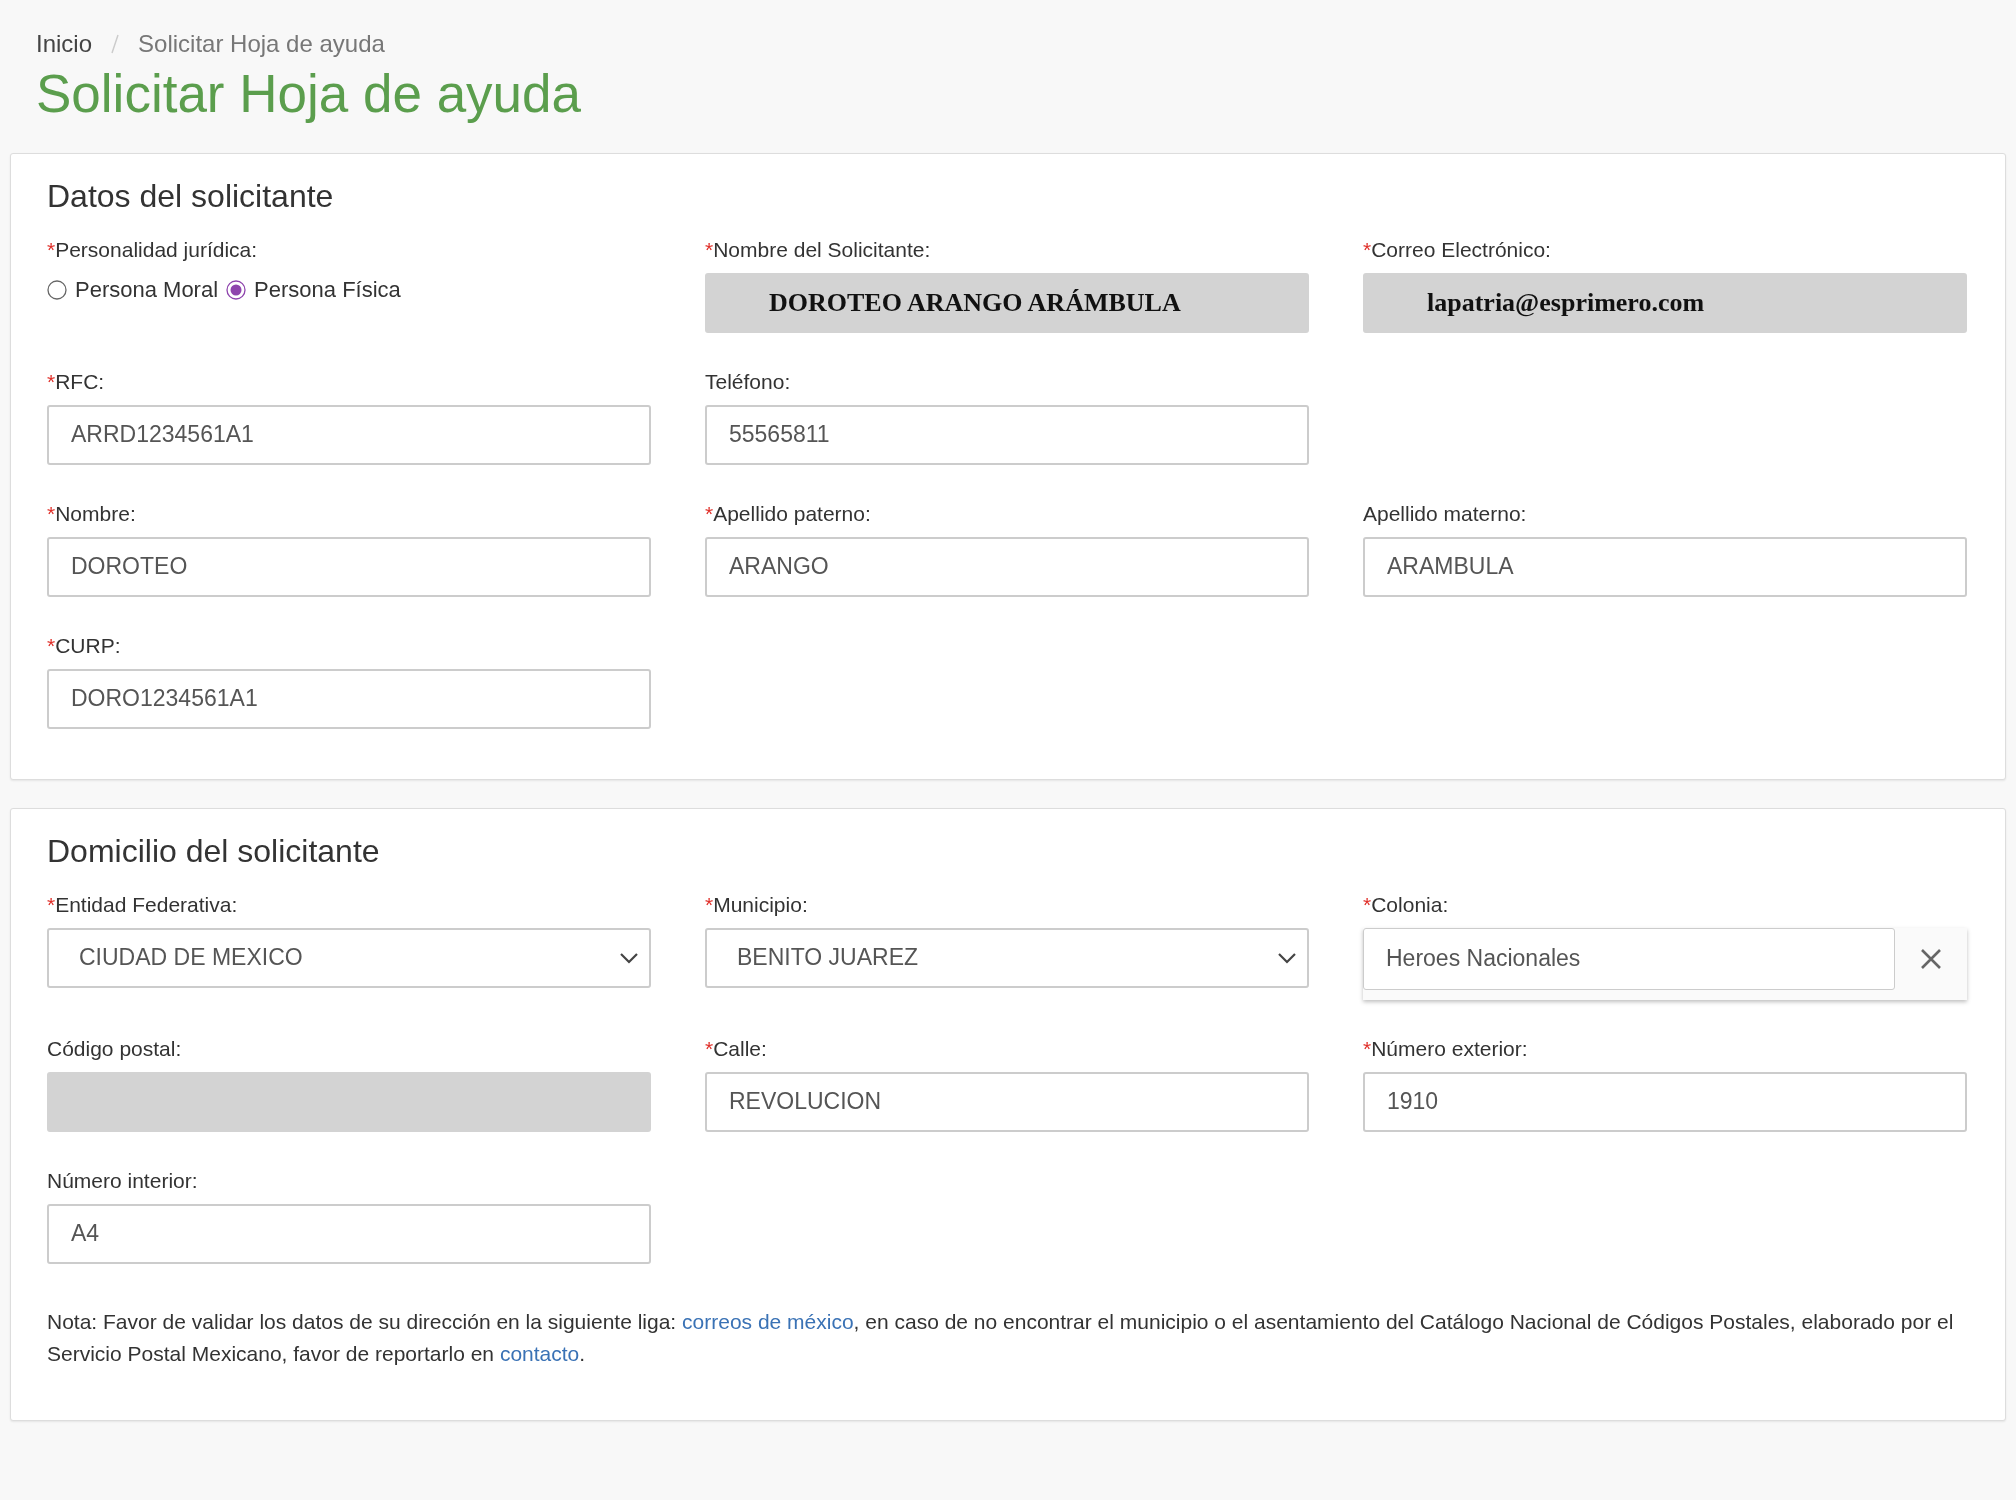  Describe the element at coordinates (146, 904) in the screenshot. I see `field-label: Entidad Federativa:` at that location.